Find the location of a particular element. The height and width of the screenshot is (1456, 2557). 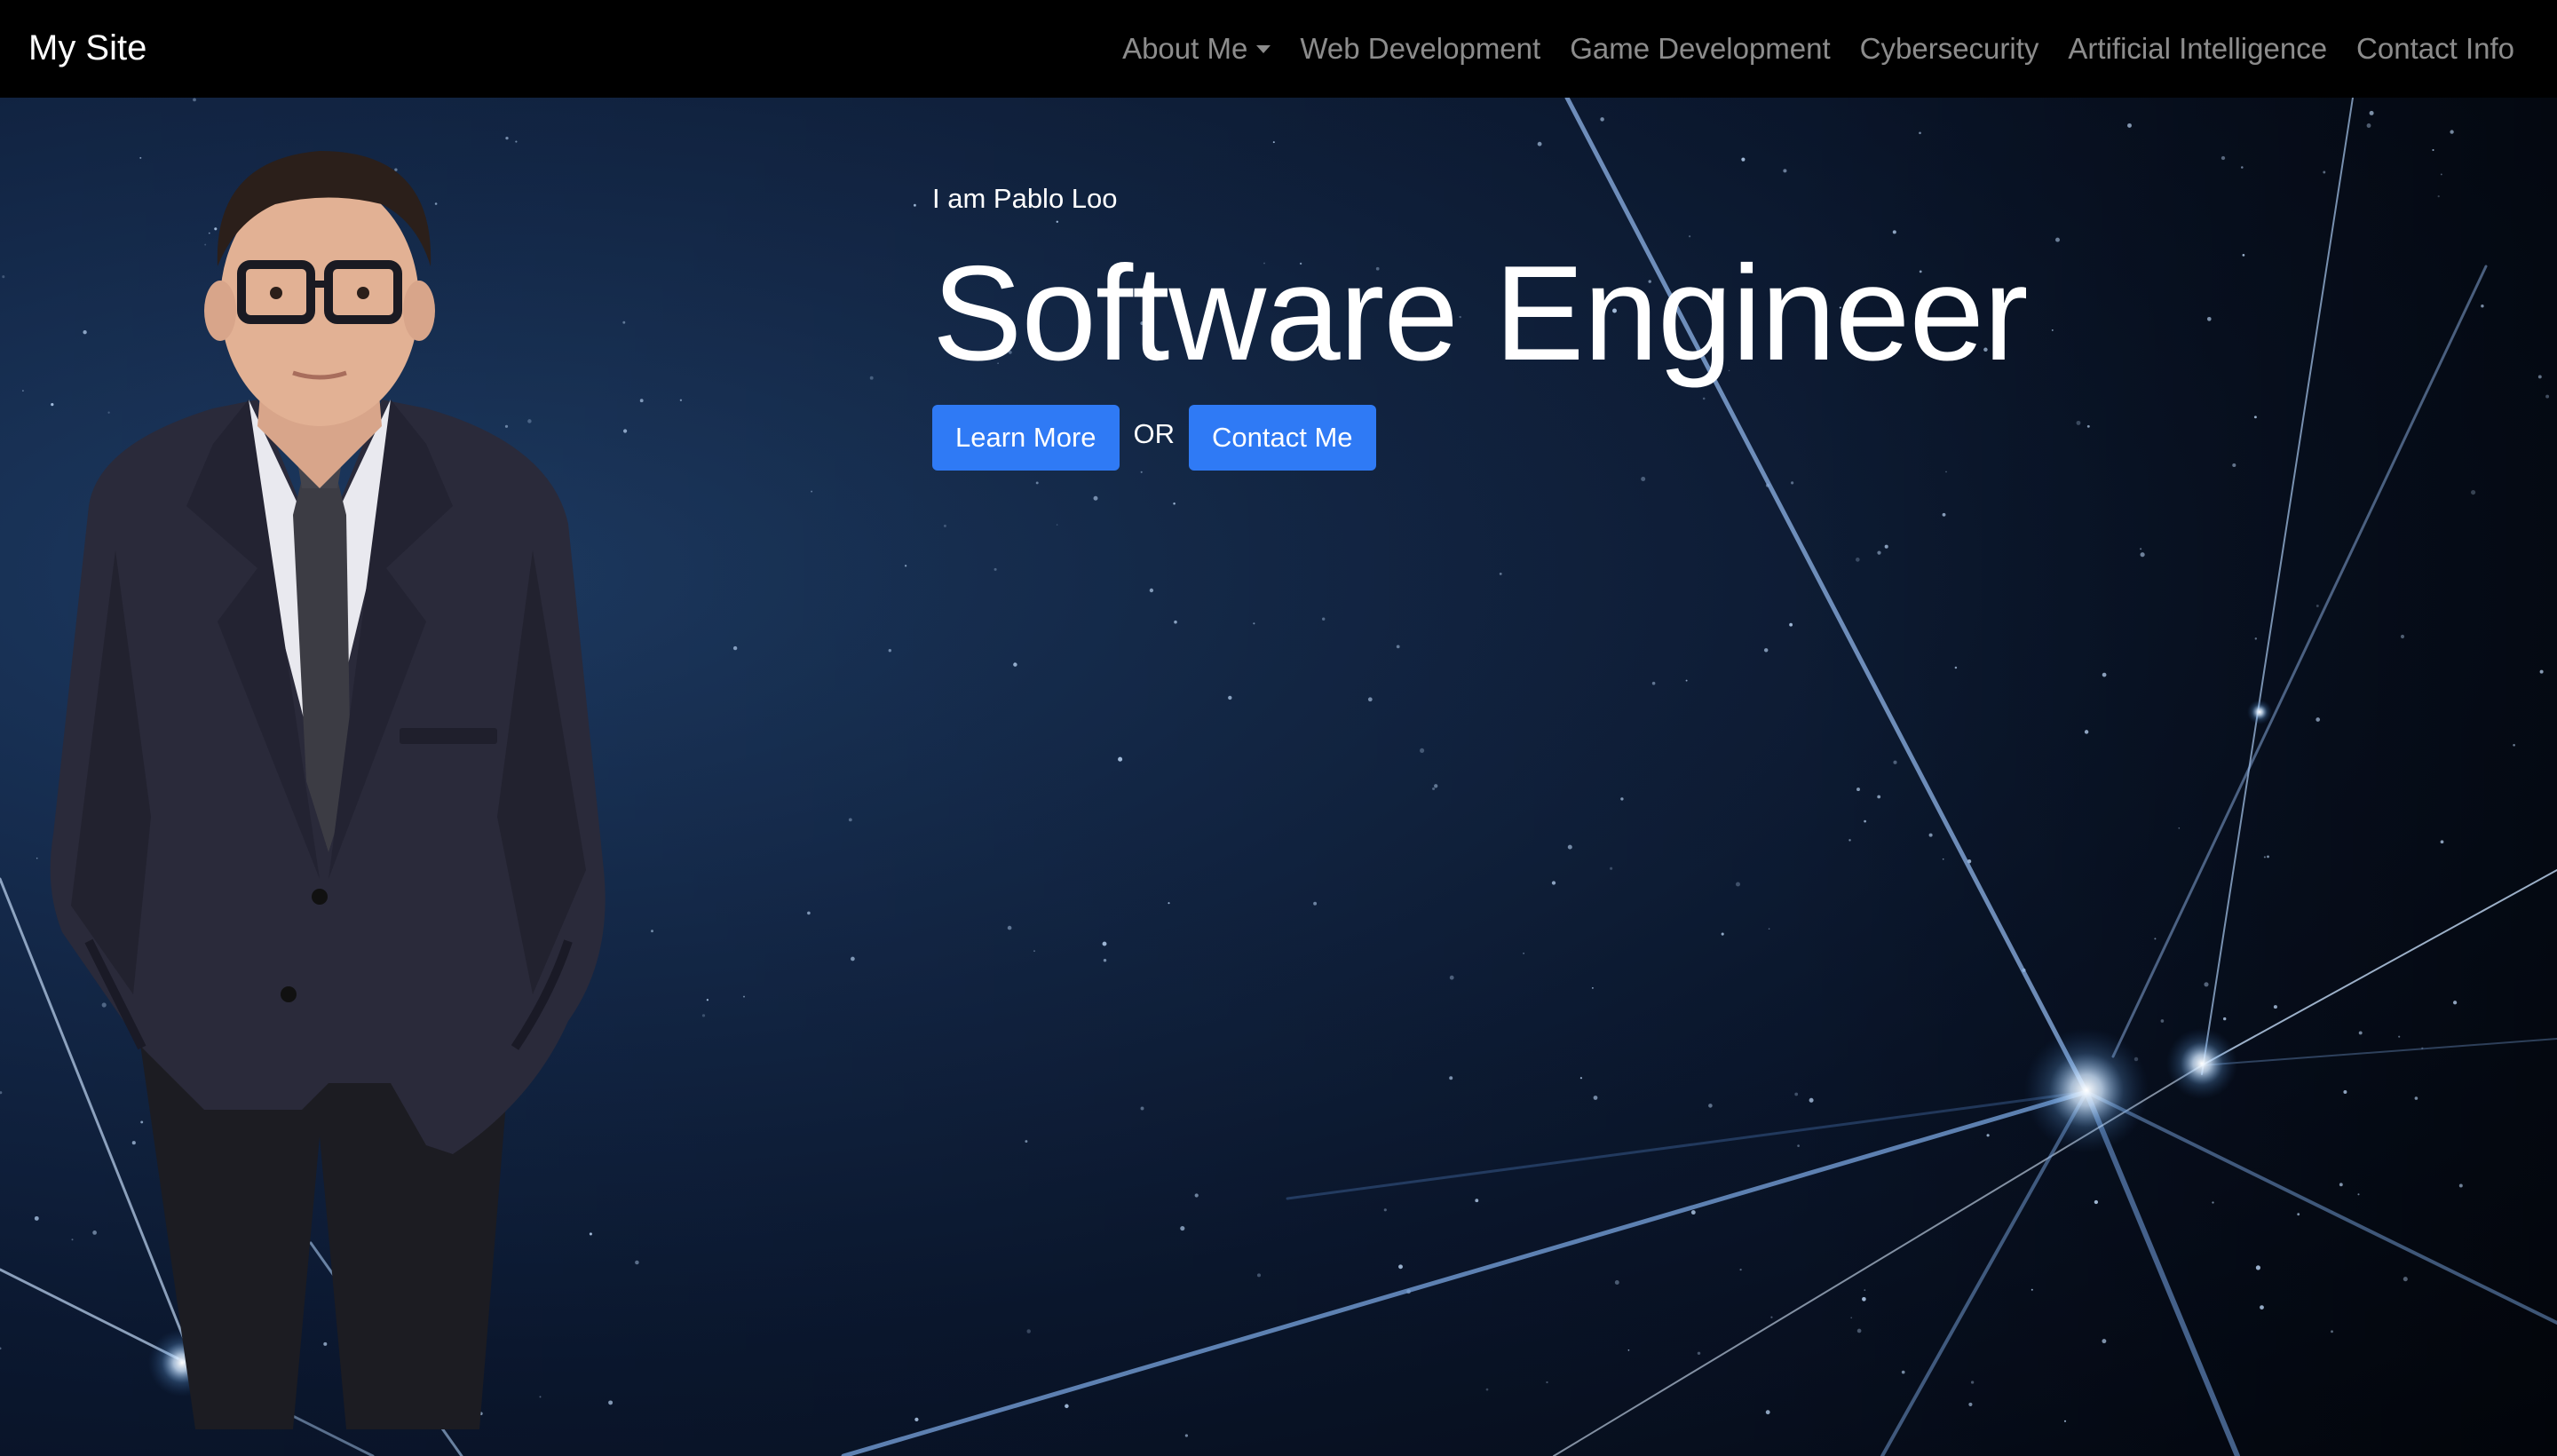

nav-link-web-development: Web Development is located at coordinates (1420, 48).